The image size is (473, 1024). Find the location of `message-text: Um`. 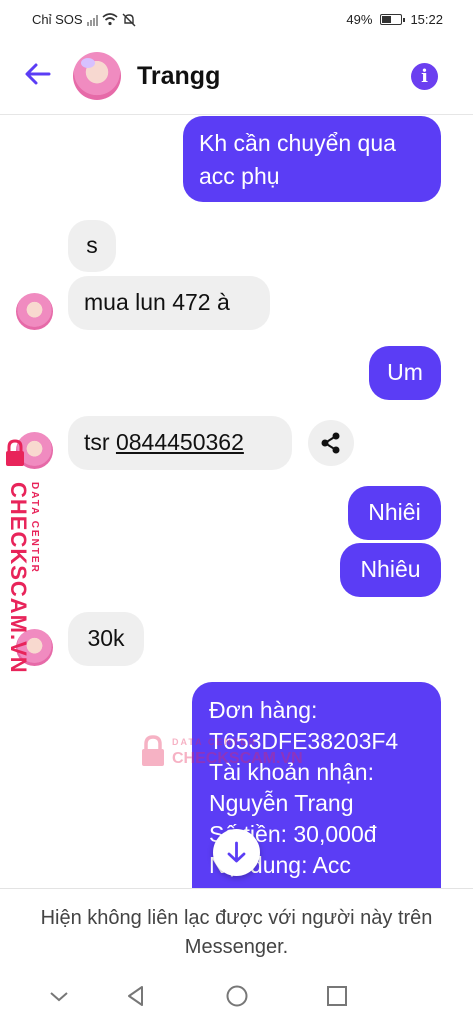

message-text: Um is located at coordinates (405, 372).